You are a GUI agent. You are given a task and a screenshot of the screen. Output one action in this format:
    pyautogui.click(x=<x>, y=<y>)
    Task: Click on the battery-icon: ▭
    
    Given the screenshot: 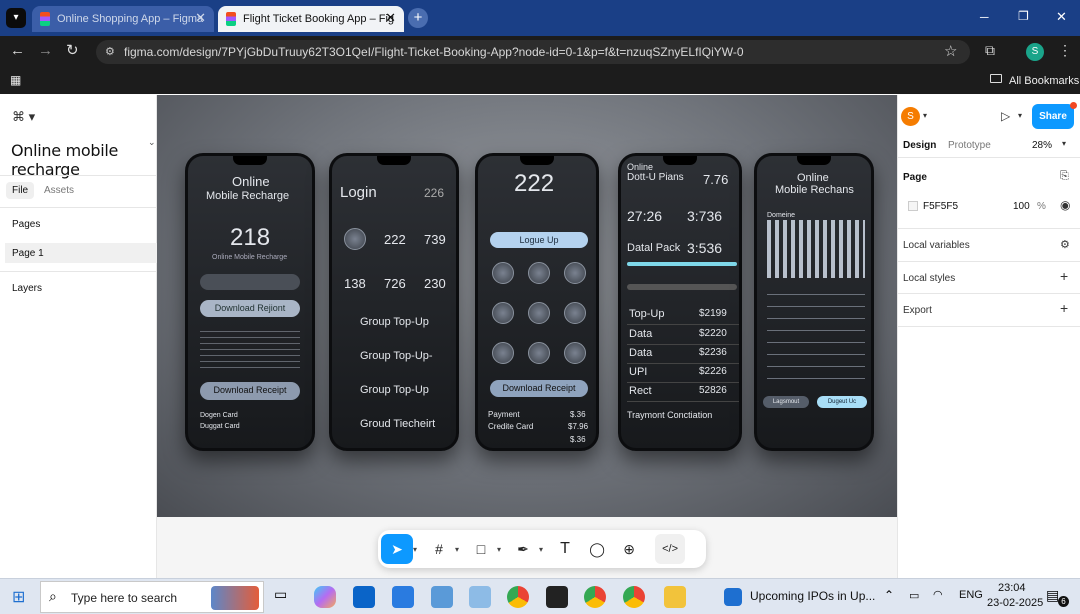 What is the action you would take?
    pyautogui.click(x=914, y=595)
    